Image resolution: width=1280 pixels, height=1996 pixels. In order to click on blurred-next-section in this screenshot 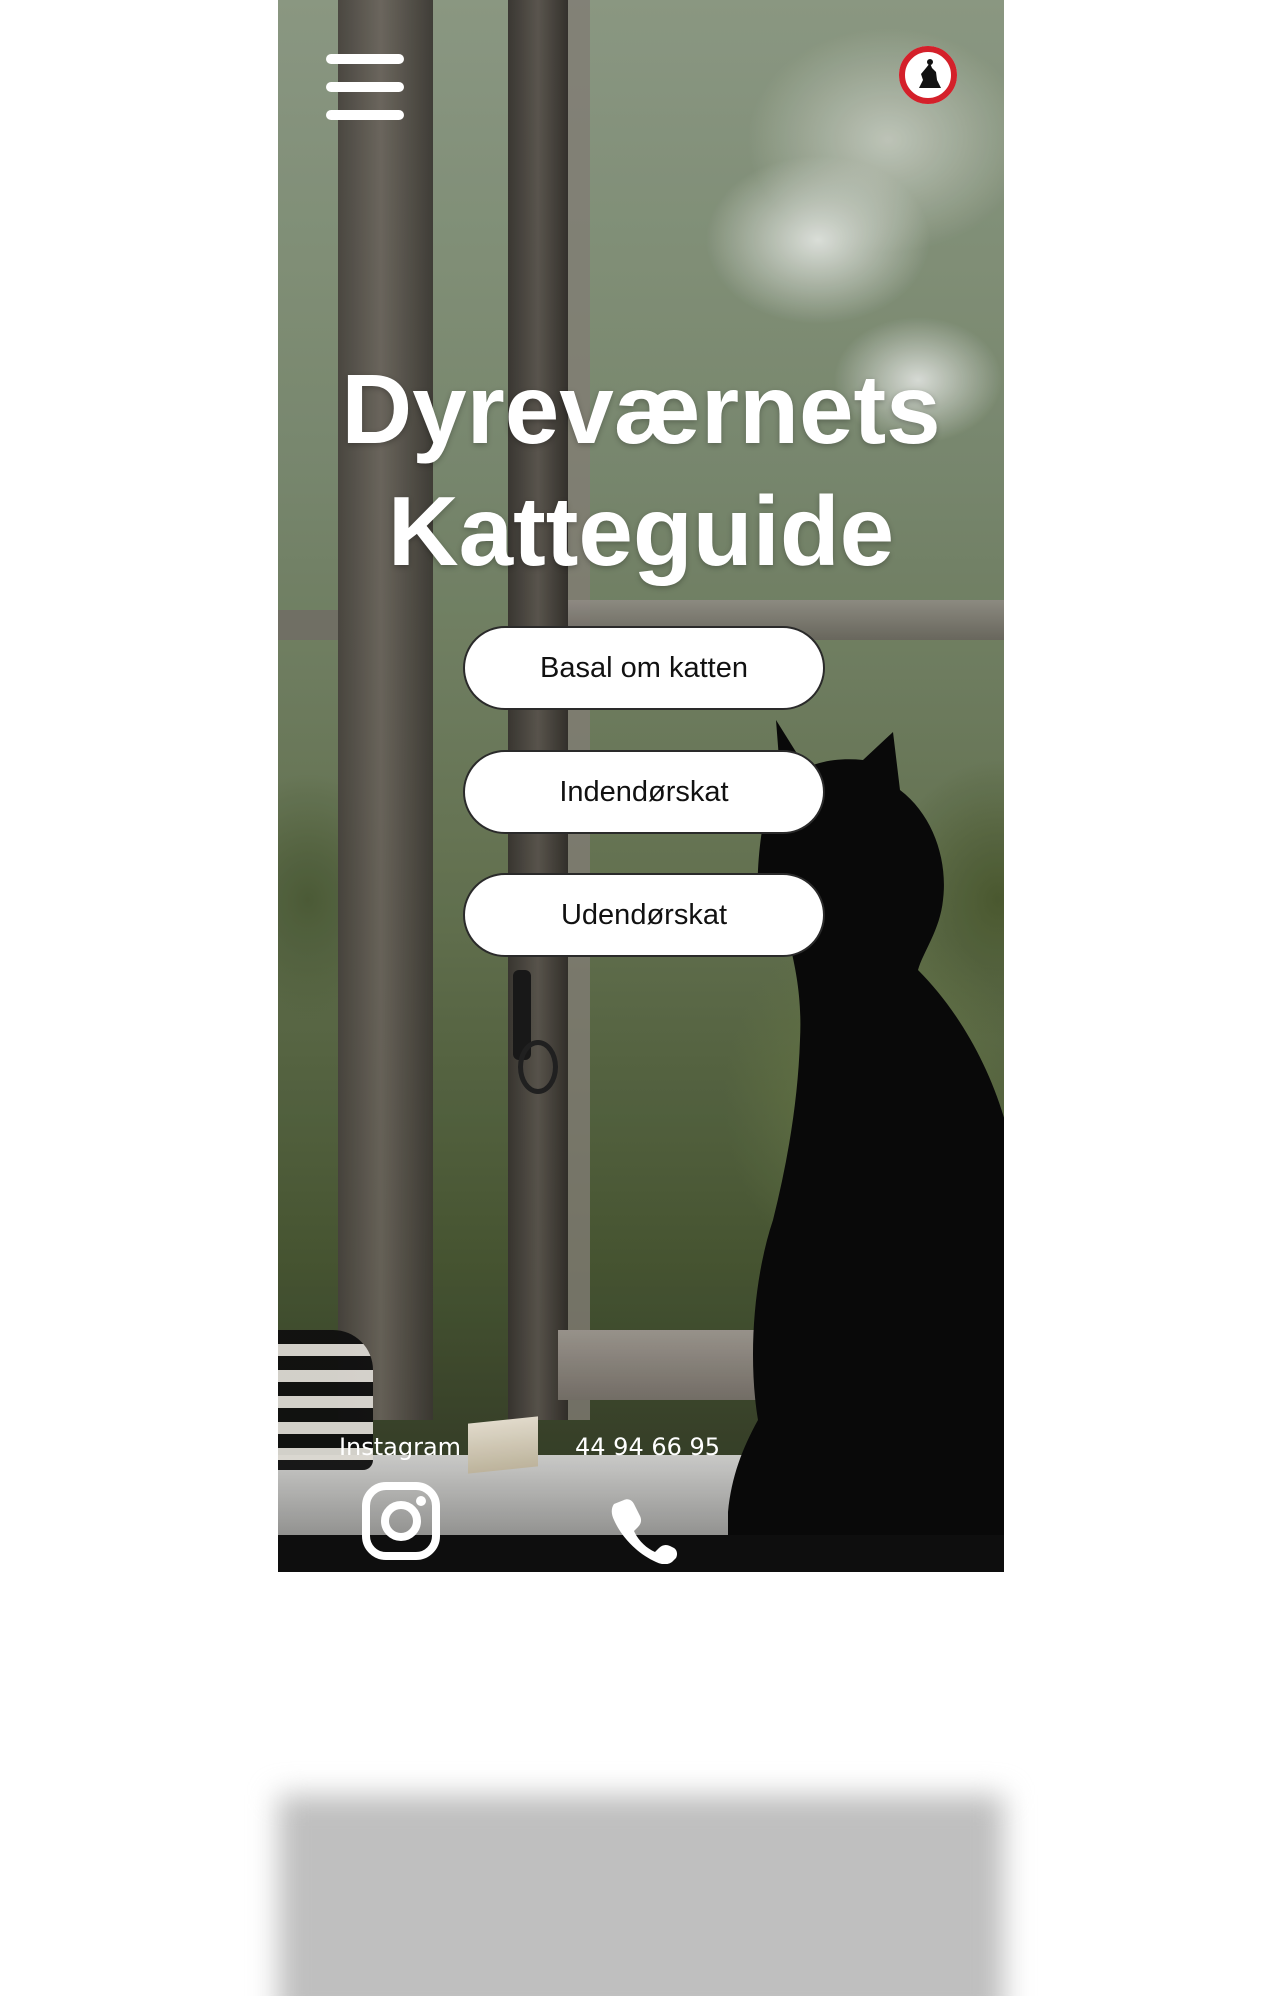, I will do `click(641, 1895)`.